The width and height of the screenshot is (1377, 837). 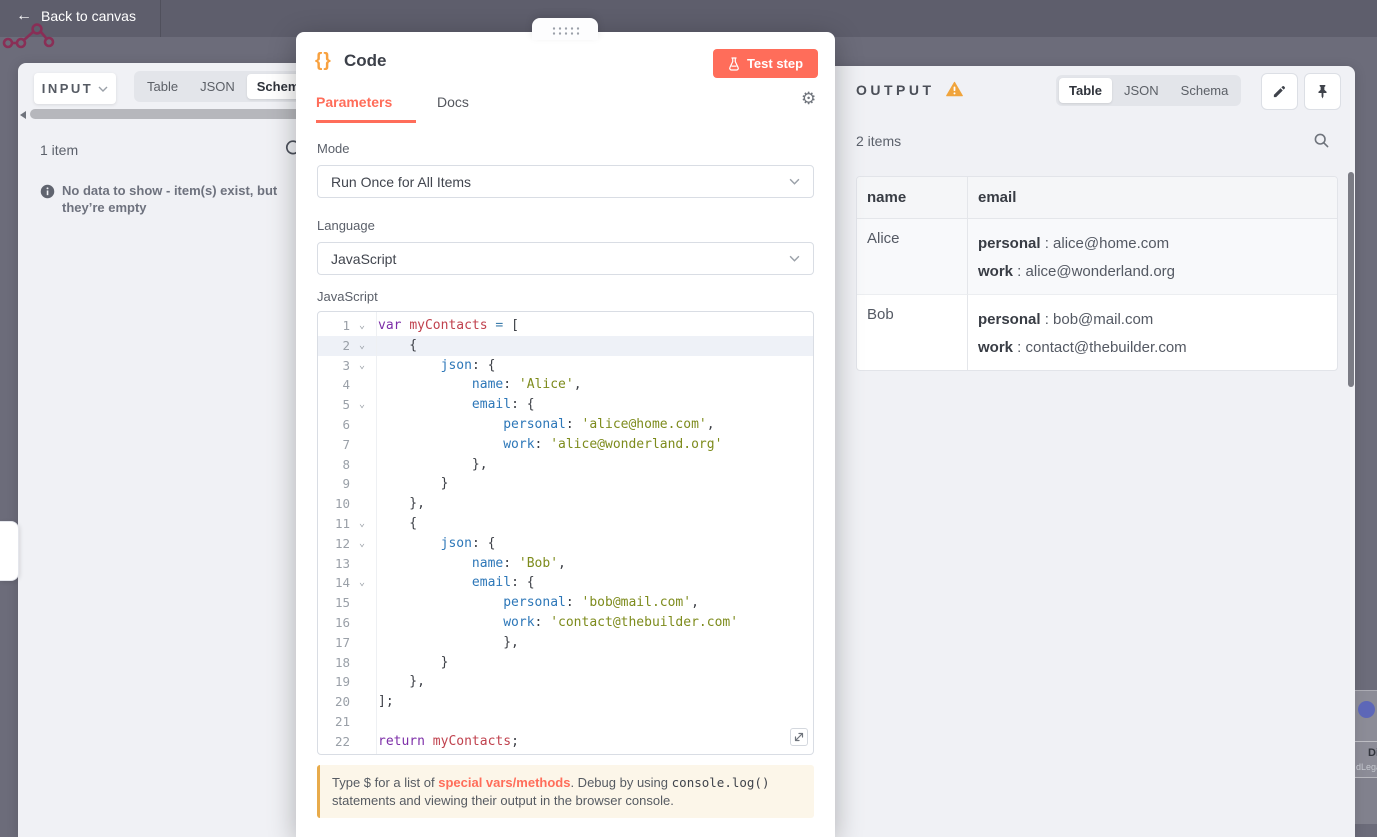 I want to click on input-view-tabs: Table JSON Schema, so click(x=227, y=86).